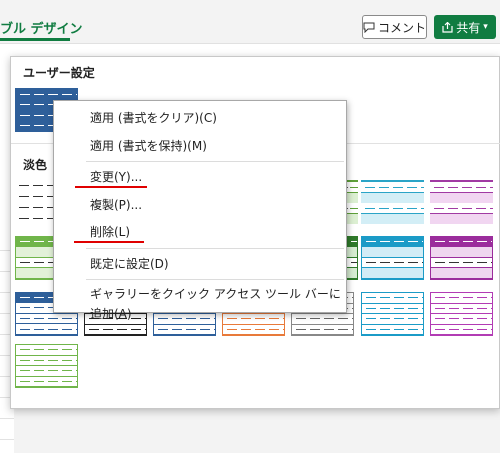 The width and height of the screenshot is (500, 453). Describe the element at coordinates (110, 232) in the screenshot. I see `menu-delete: 削除(L)` at that location.